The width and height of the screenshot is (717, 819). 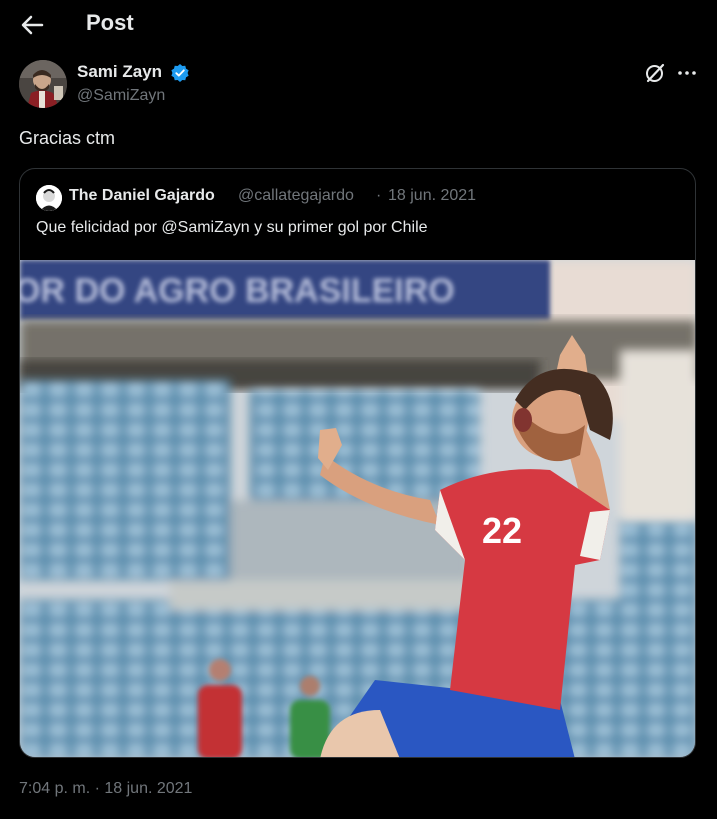 I want to click on header: Post, so click(x=358, y=25).